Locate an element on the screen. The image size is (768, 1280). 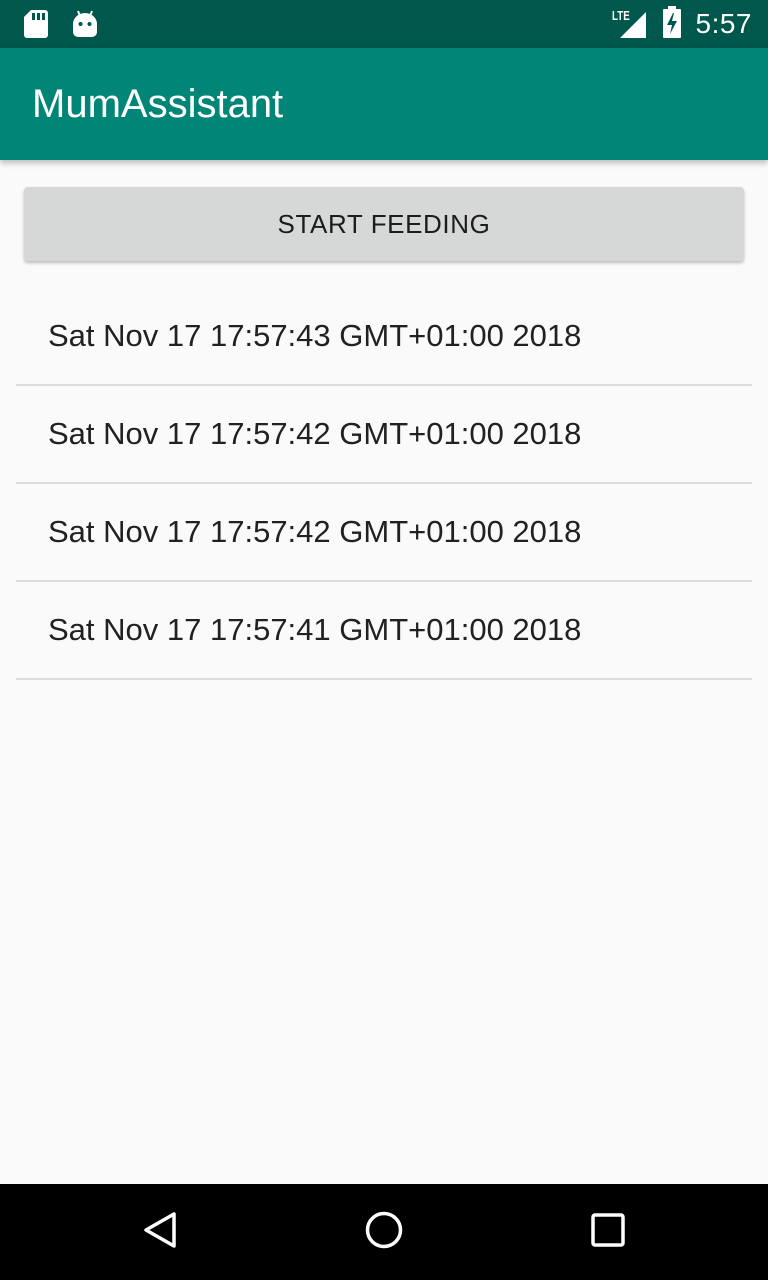
clock: 5:57 is located at coordinates (723, 23).